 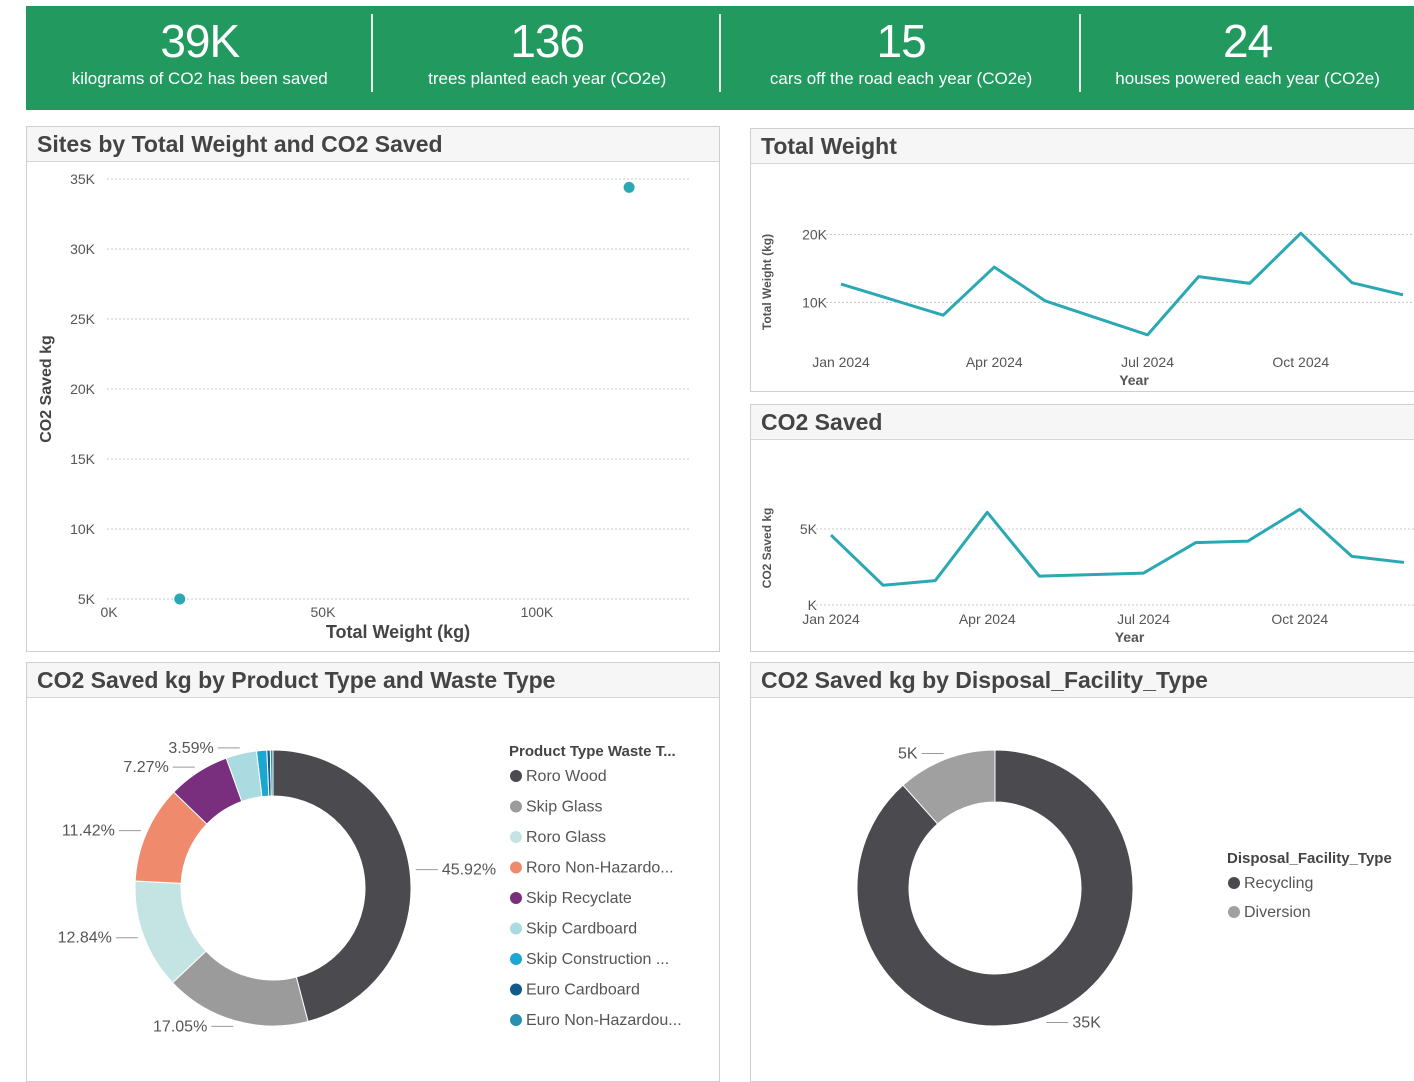 I want to click on data-label: 7.27%, so click(x=145, y=767).